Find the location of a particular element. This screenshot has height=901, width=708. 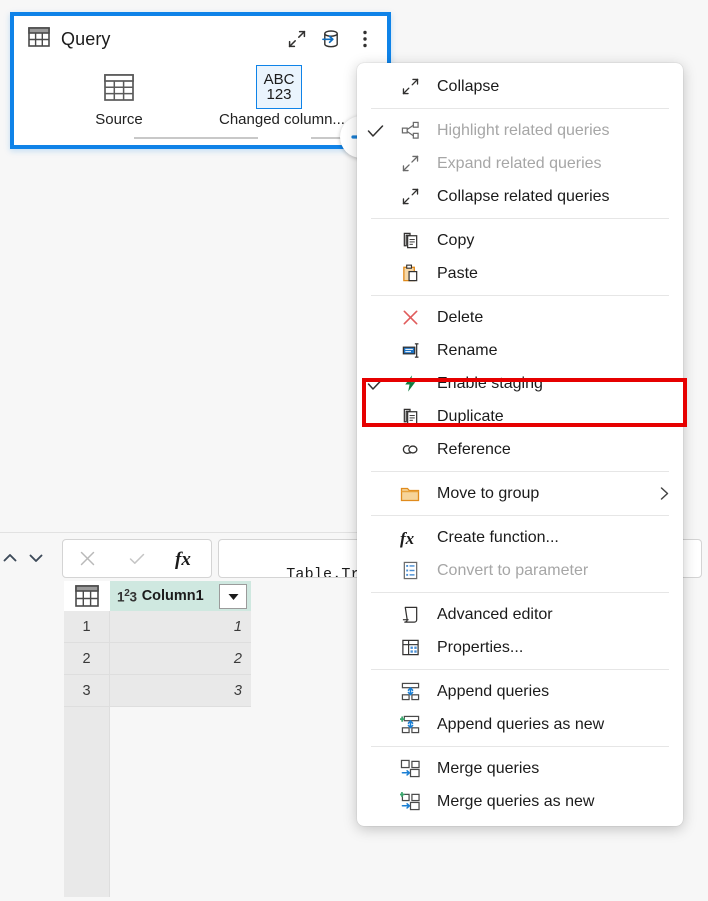

filter-dropdown-icon is located at coordinates (233, 596).